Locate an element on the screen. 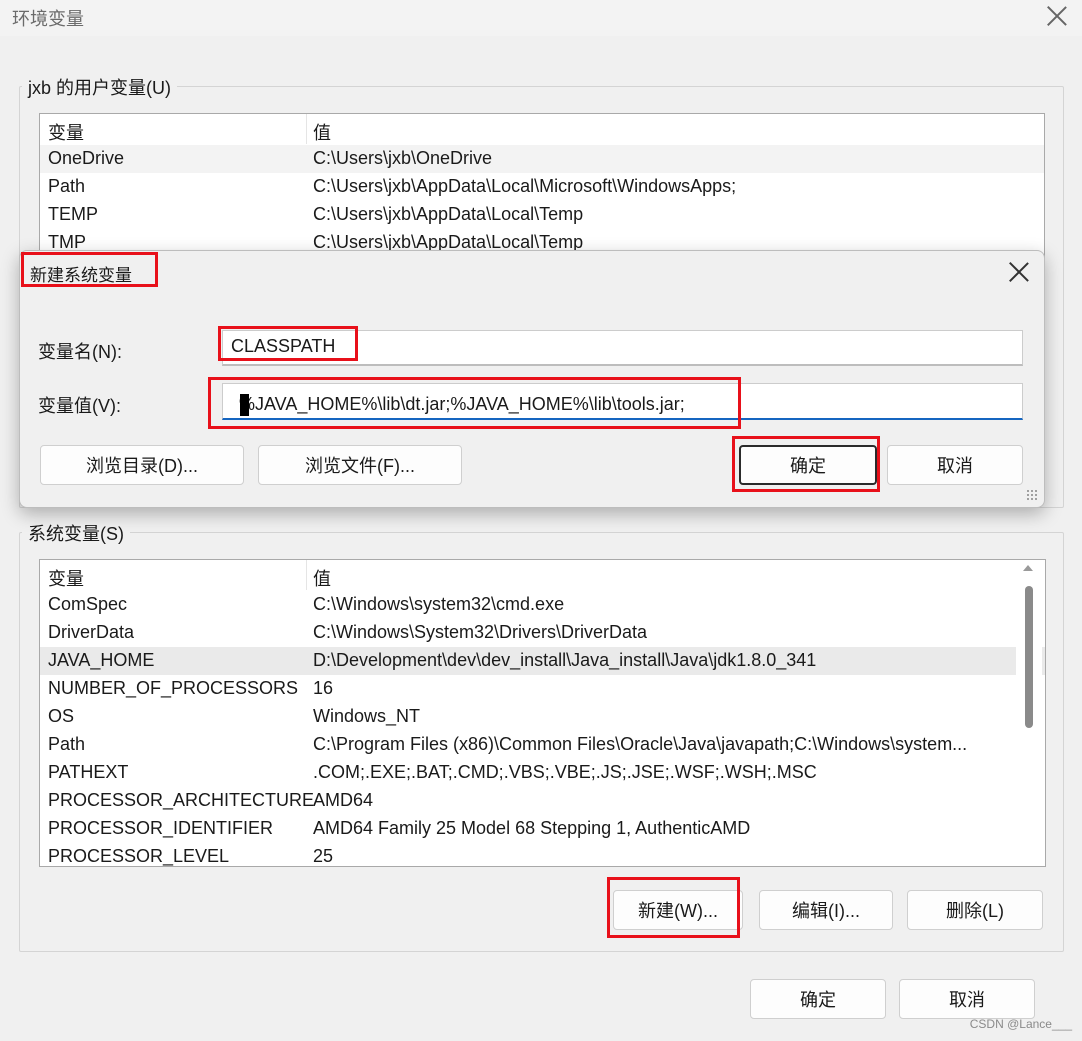  var-name: JAVA_HOME is located at coordinates (101, 660).